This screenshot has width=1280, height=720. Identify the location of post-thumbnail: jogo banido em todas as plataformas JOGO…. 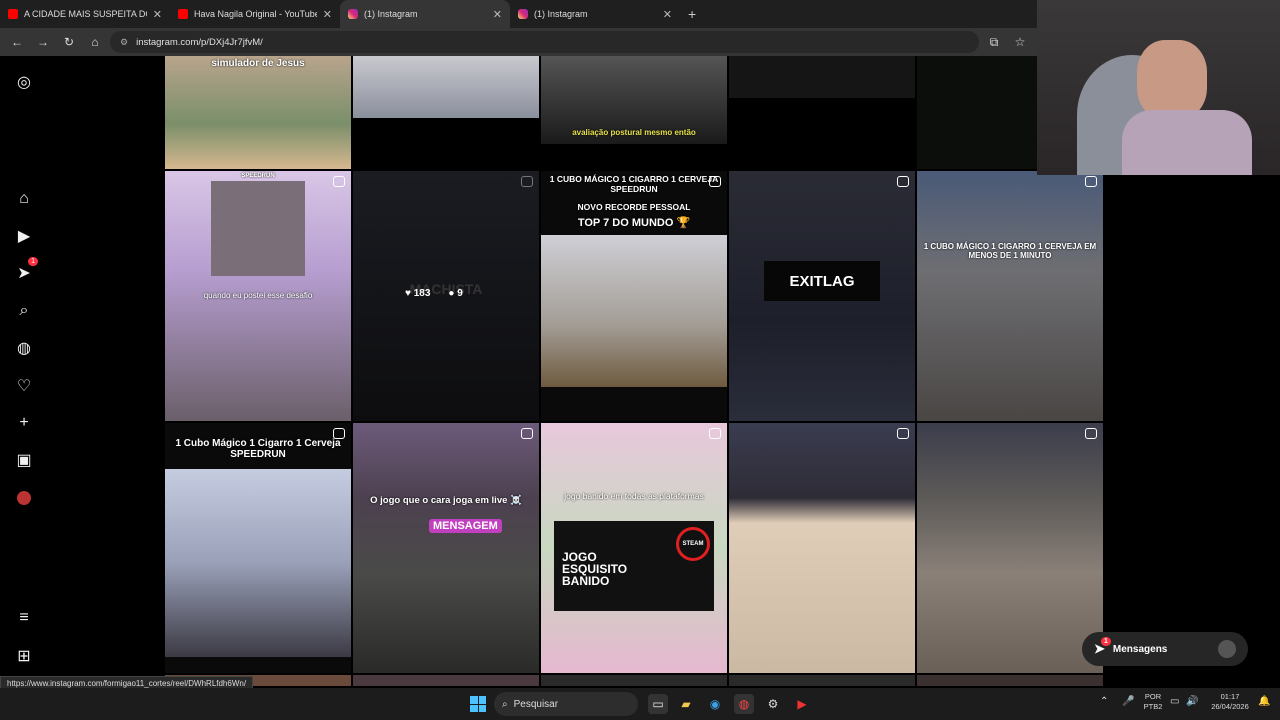
(634, 548).